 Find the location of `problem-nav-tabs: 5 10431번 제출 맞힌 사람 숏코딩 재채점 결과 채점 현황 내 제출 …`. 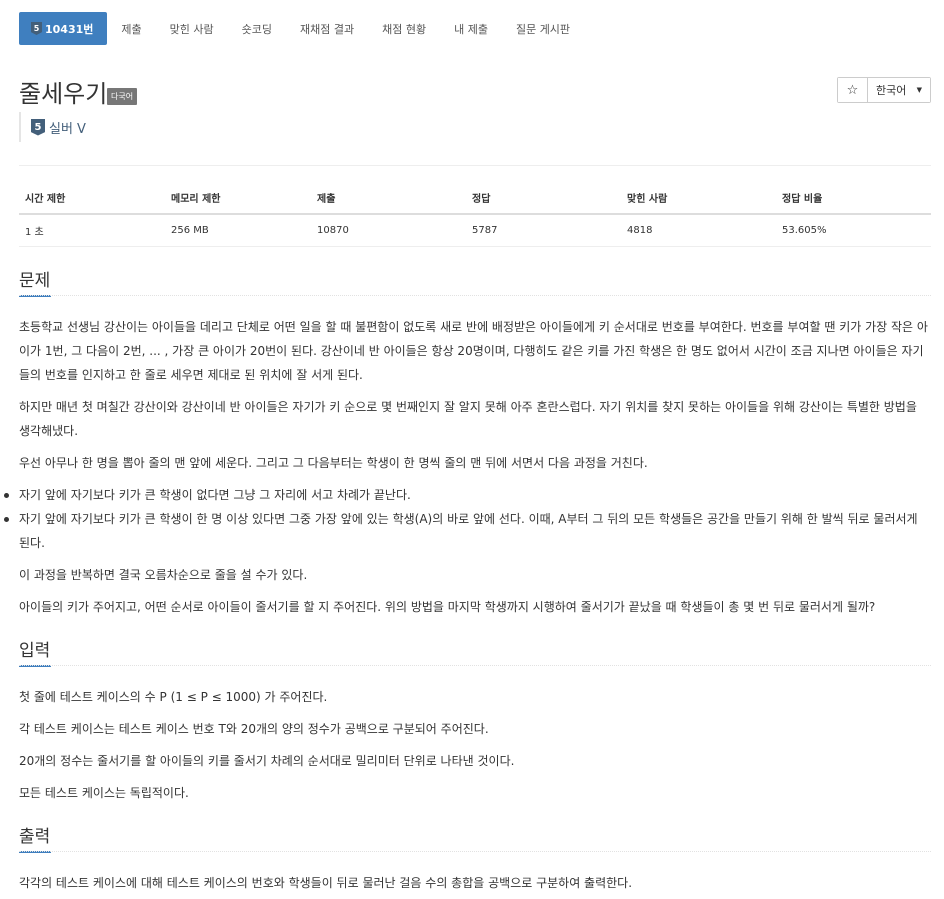

problem-nav-tabs: 5 10431번 제출 맞힌 사람 숏코딩 재채점 결과 채점 현황 내 제출 … is located at coordinates (301, 28).